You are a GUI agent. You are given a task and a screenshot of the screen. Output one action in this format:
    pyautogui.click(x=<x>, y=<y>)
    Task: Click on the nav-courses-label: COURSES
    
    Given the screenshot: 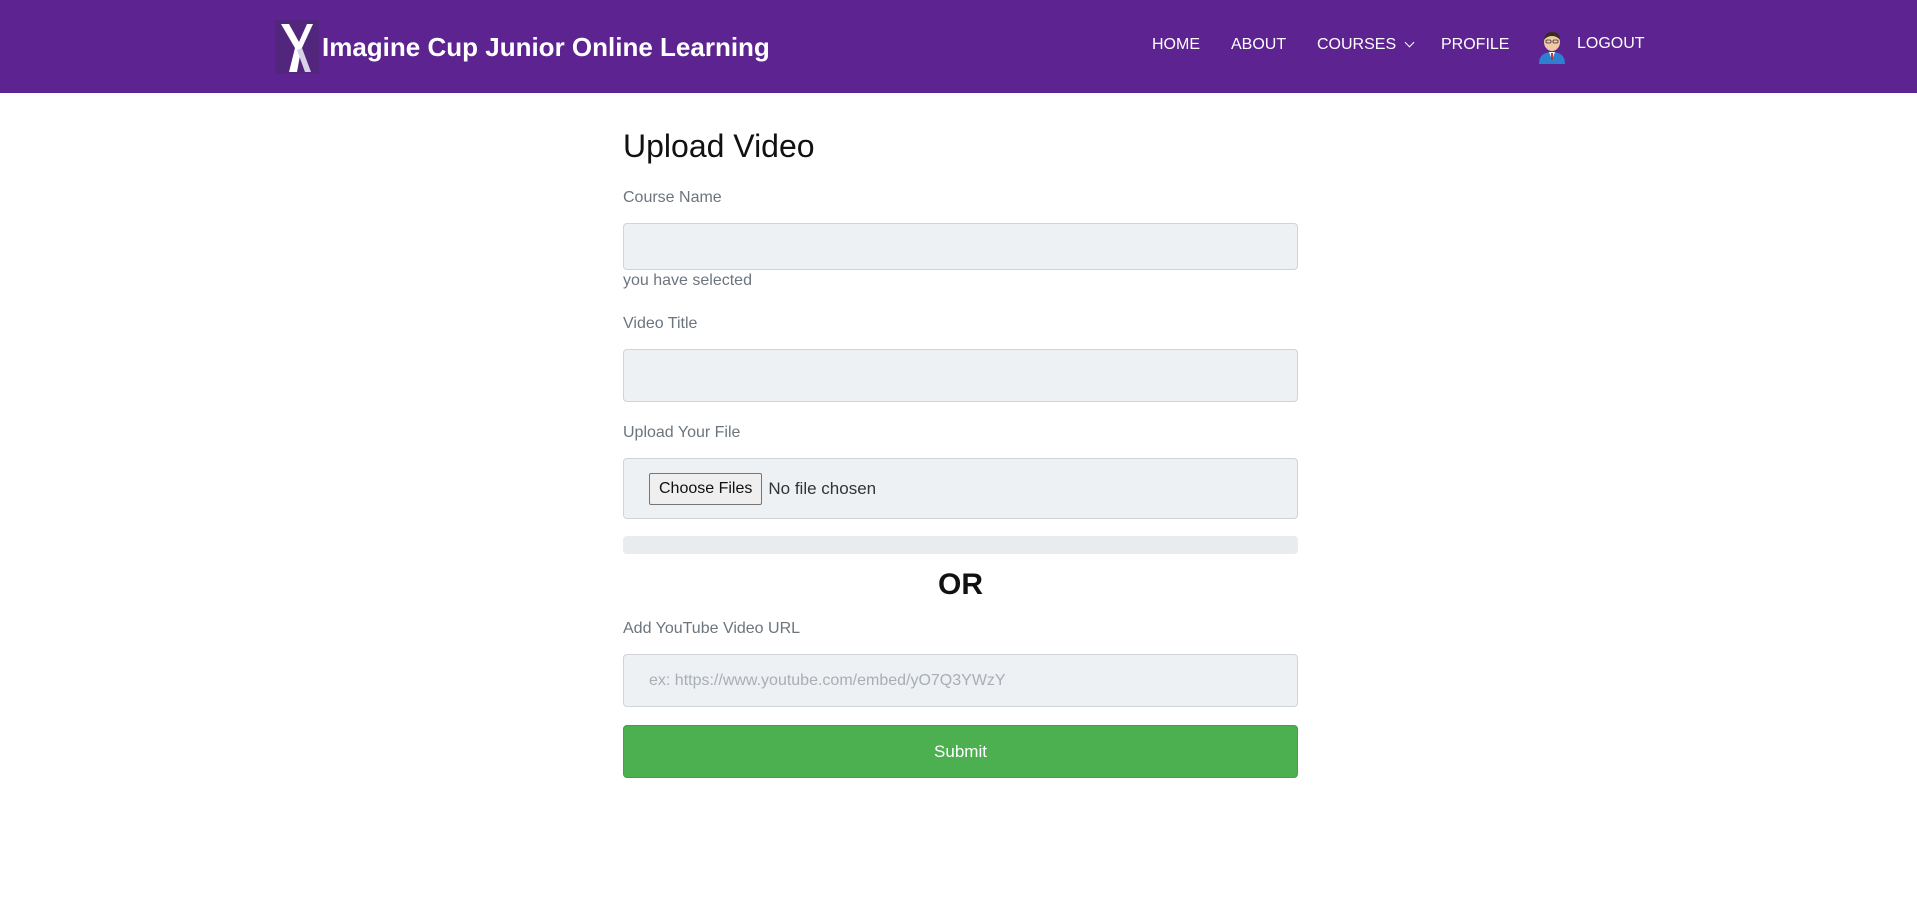 What is the action you would take?
    pyautogui.click(x=1357, y=44)
    